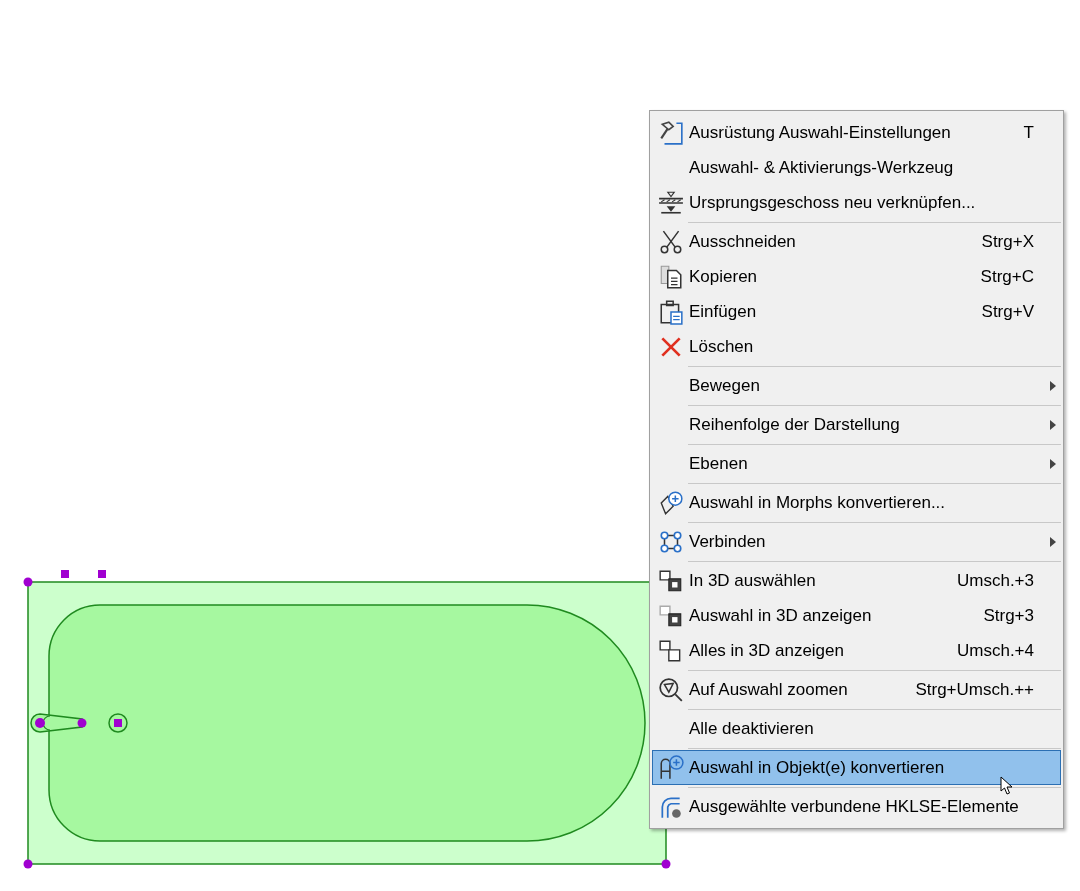 This screenshot has width=1080, height=891. I want to click on shortcut-label: Strg+C, so click(1007, 276).